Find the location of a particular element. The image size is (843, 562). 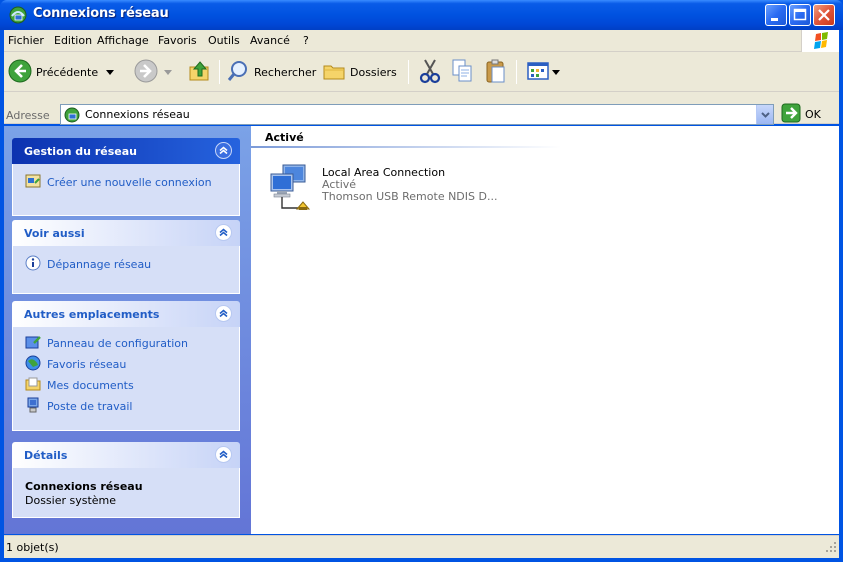

task-control-panel: Panneau de configuration is located at coordinates (126, 343).